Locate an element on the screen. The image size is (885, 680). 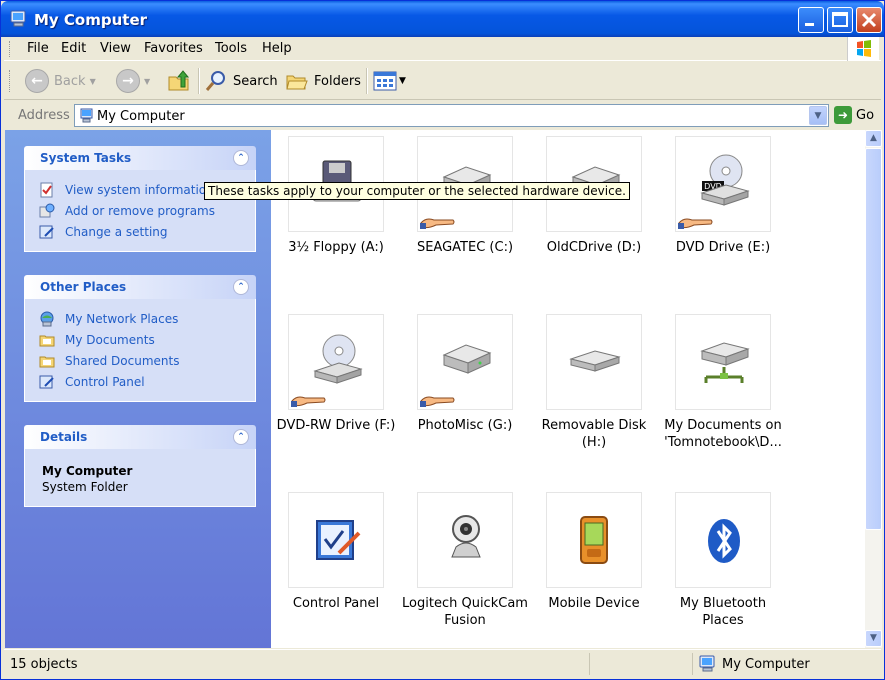
go-button: ➜ Go is located at coordinates (854, 115).